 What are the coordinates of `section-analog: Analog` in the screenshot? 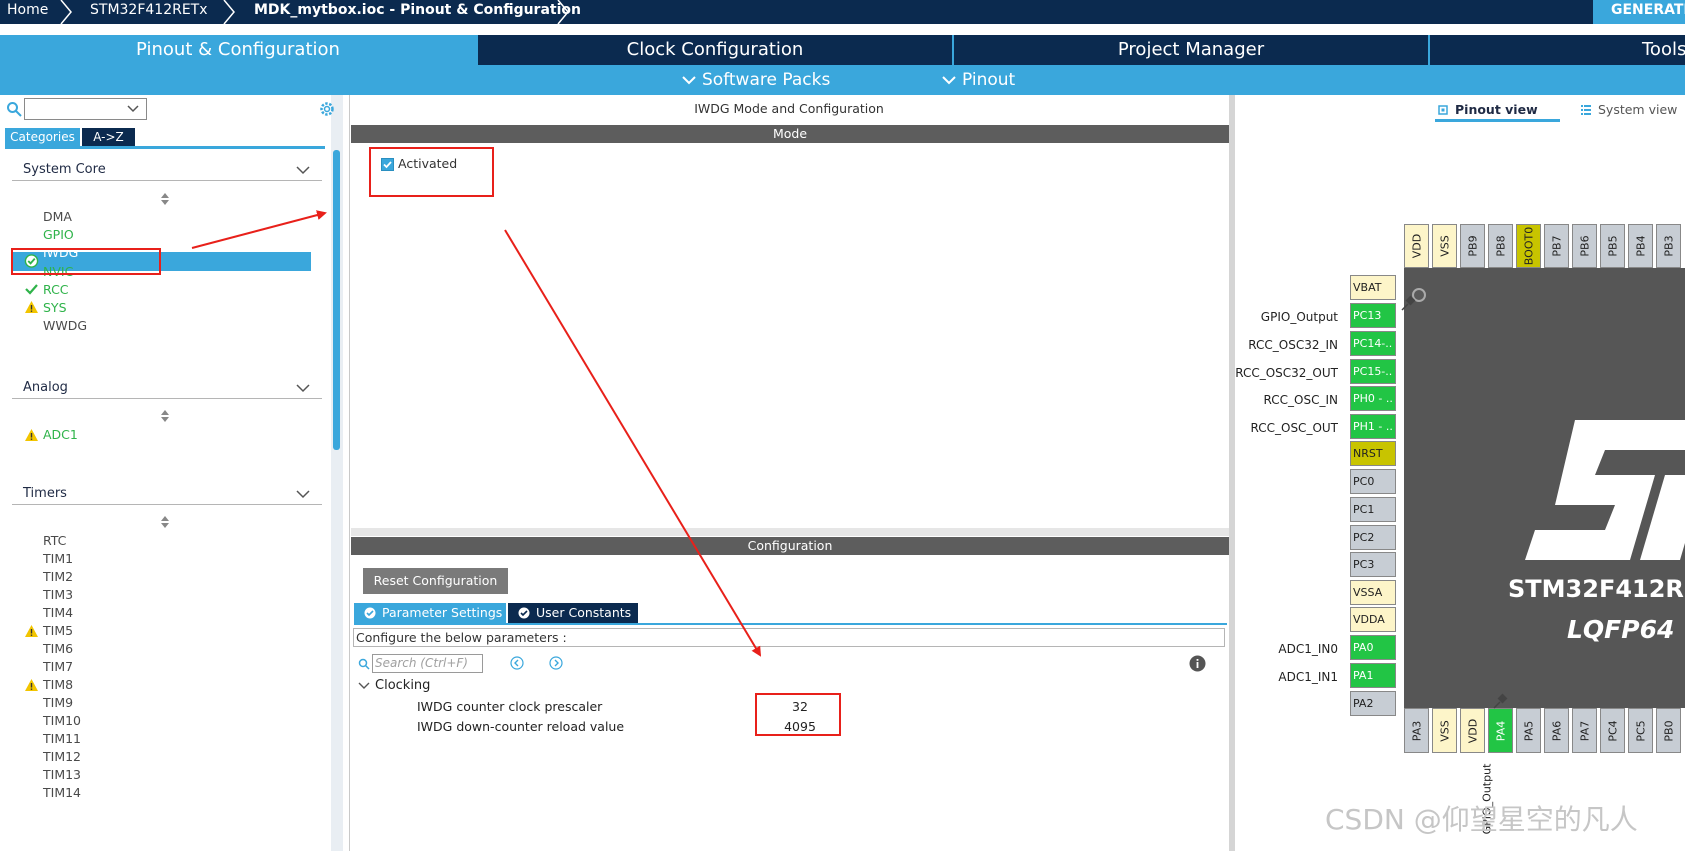 It's located at (45, 387).